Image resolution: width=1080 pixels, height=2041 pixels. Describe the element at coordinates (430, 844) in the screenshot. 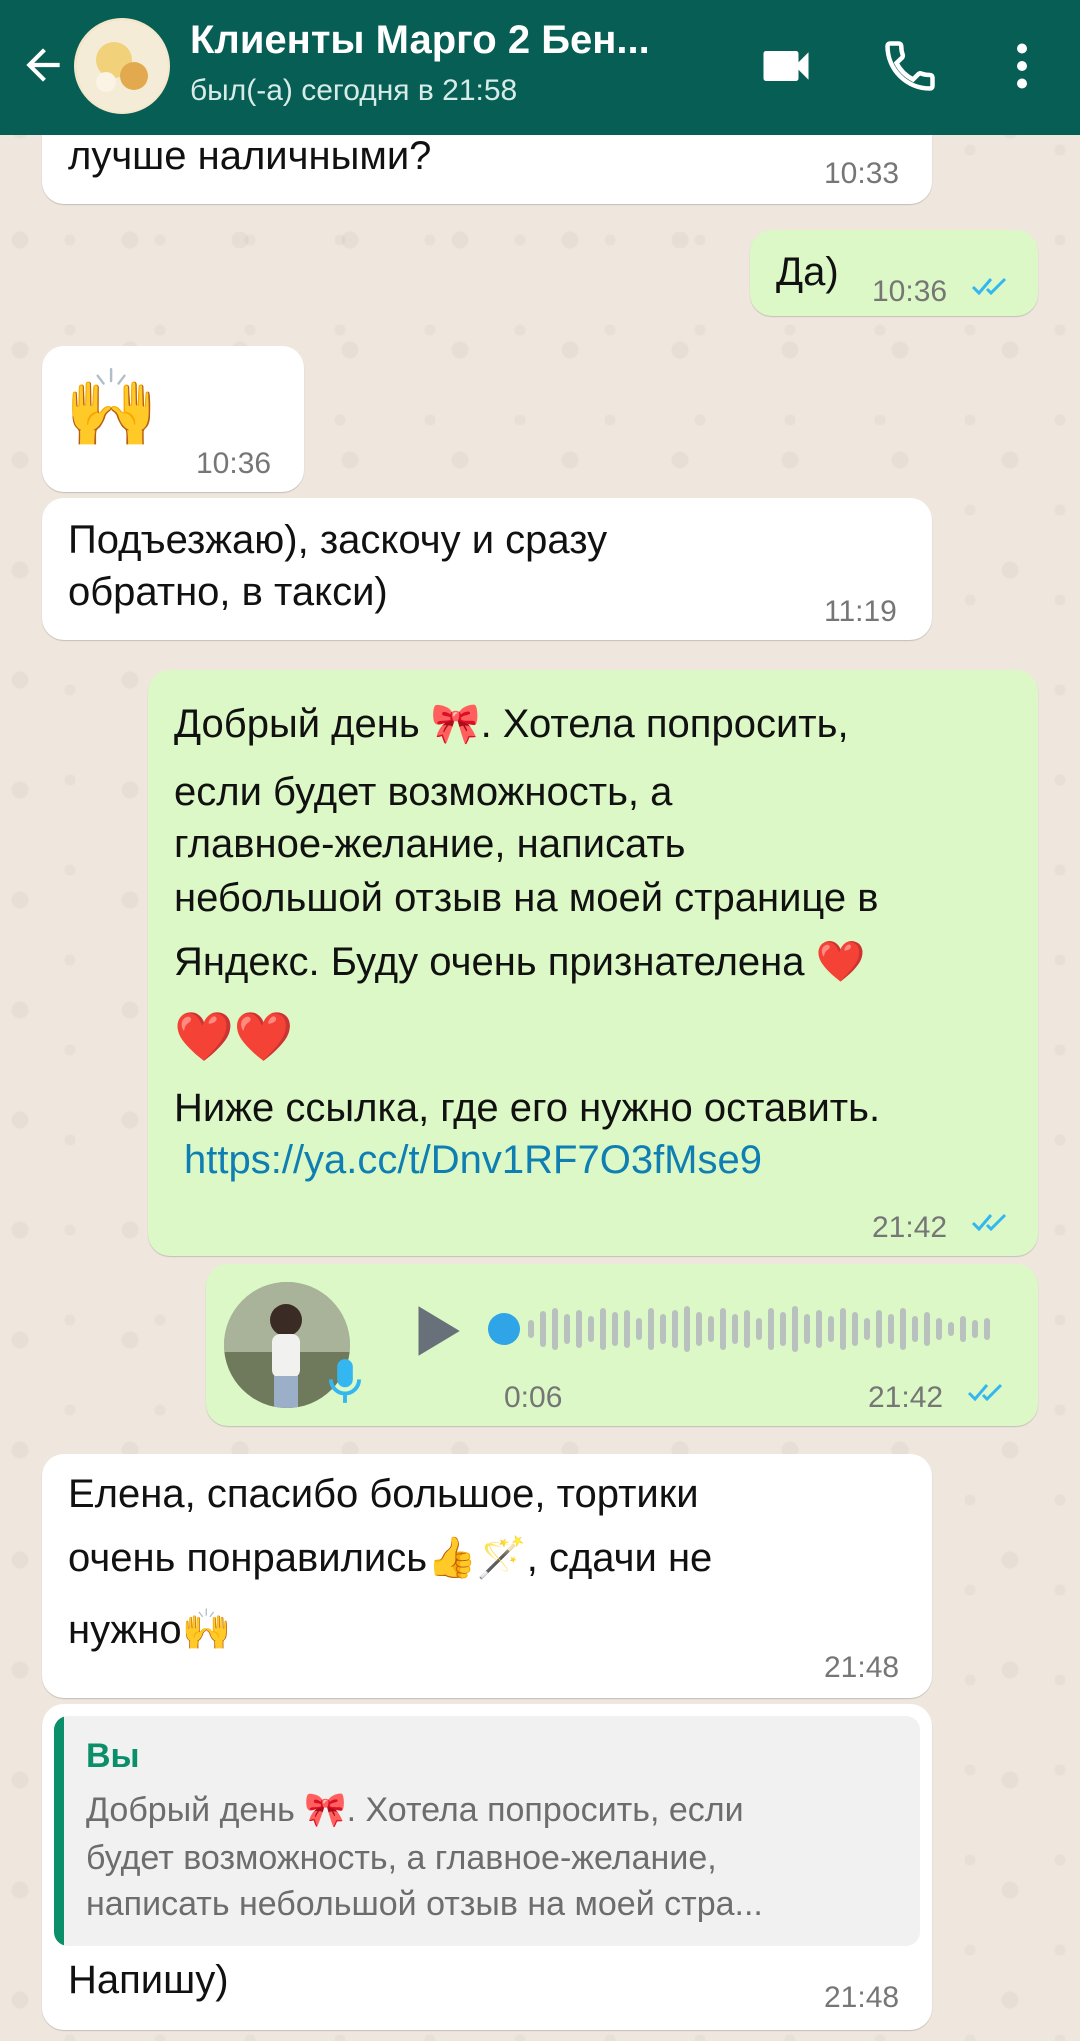

I see `message-text-line: главное-желание, написать` at that location.